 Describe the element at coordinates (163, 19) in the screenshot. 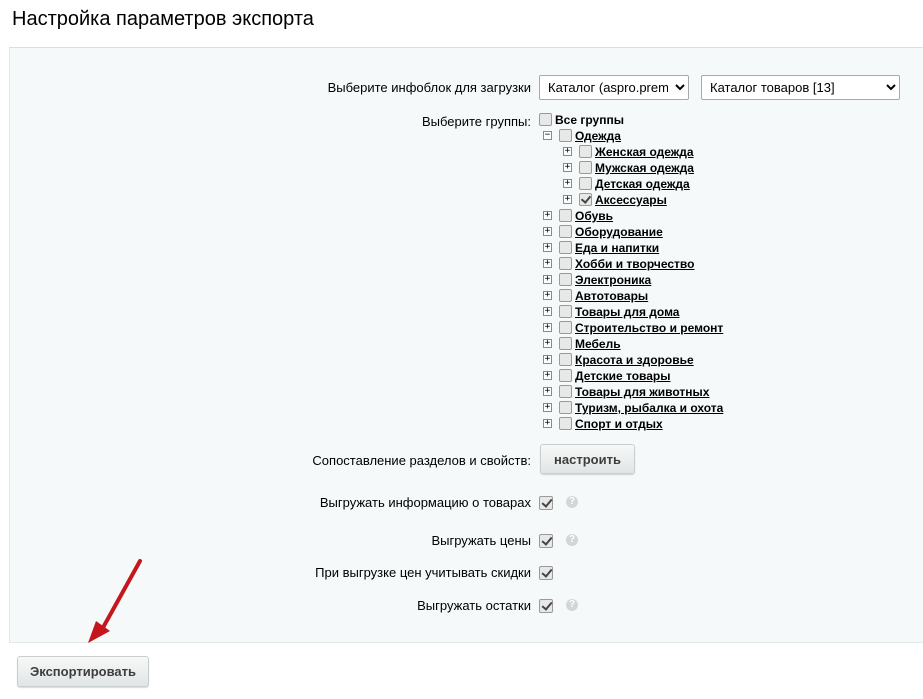

I see `page-title: Настройка параметров экспорта` at that location.